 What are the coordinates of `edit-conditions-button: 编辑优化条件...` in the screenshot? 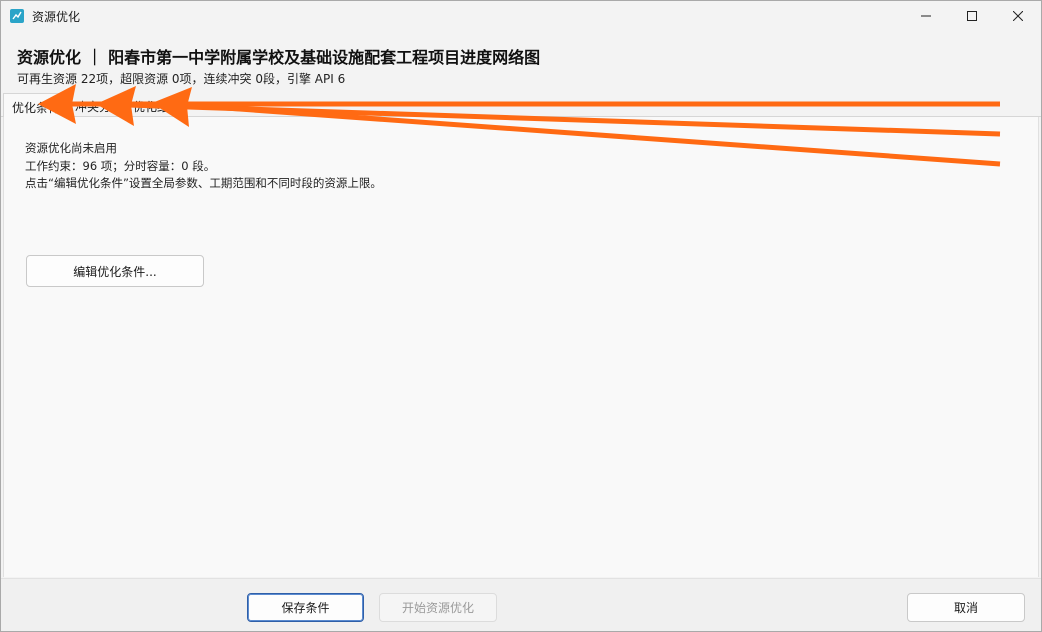 It's located at (115, 271).